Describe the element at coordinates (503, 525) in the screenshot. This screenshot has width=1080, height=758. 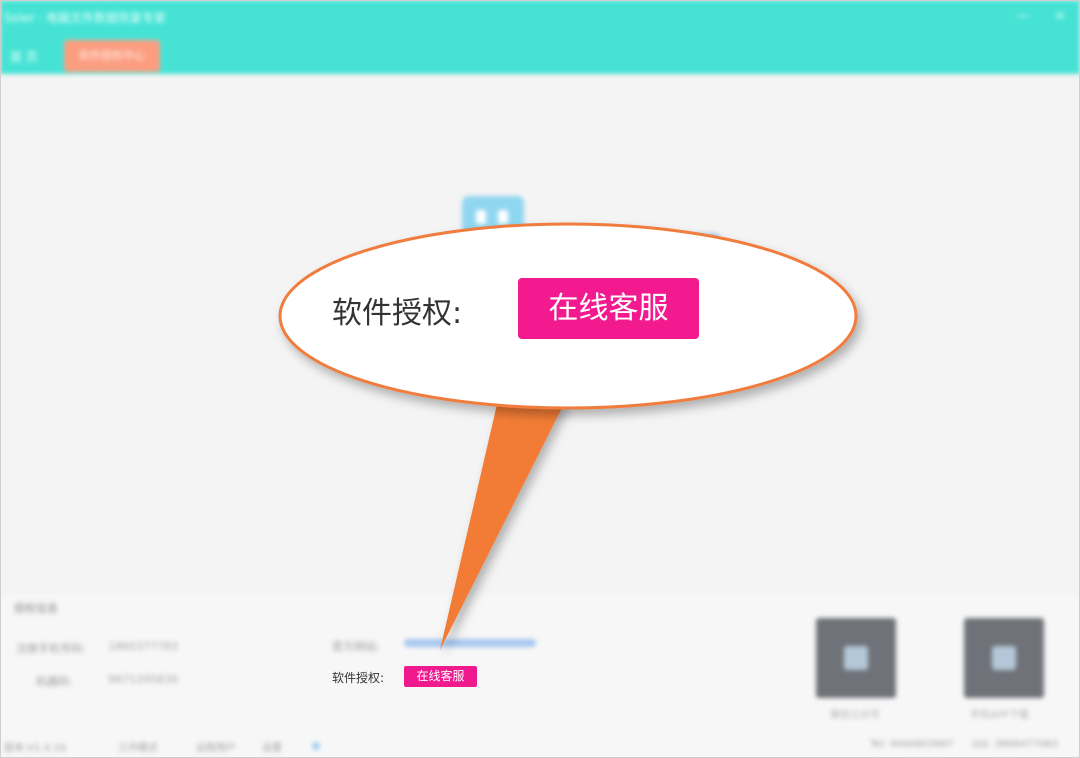
I see `callout-pointer` at that location.